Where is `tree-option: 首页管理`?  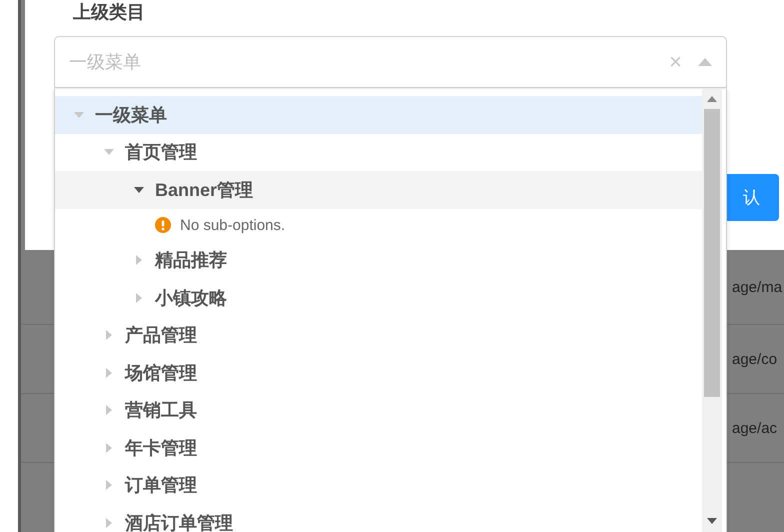
tree-option: 首页管理 is located at coordinates (379, 152).